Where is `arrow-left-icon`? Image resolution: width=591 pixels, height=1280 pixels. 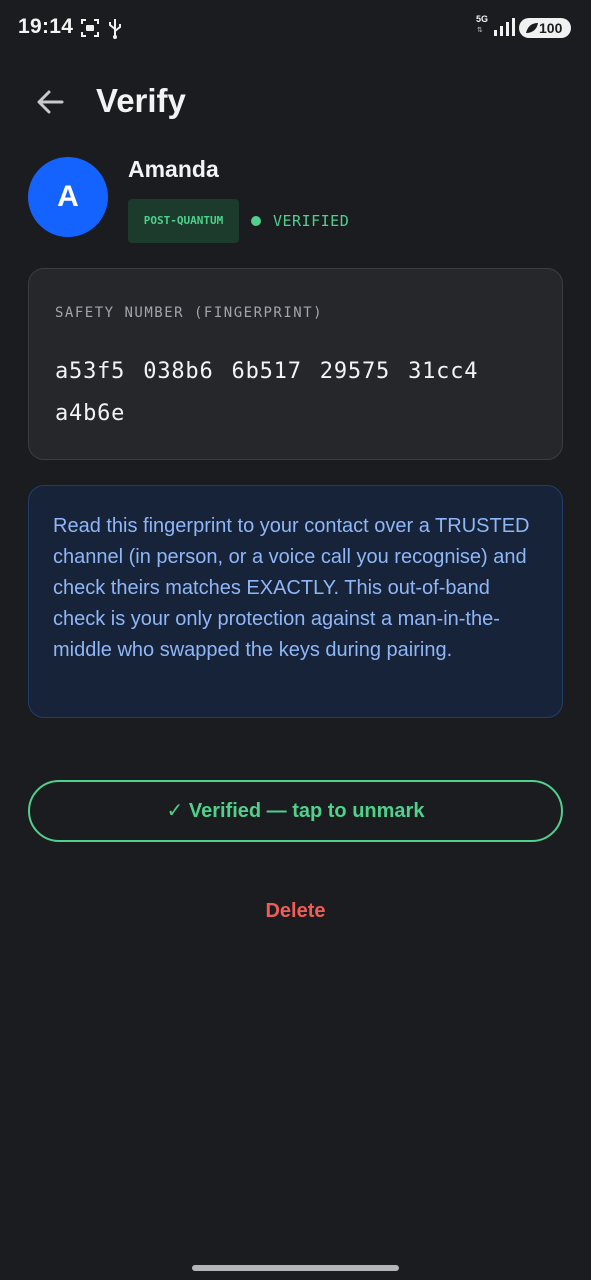
arrow-left-icon is located at coordinates (50, 102).